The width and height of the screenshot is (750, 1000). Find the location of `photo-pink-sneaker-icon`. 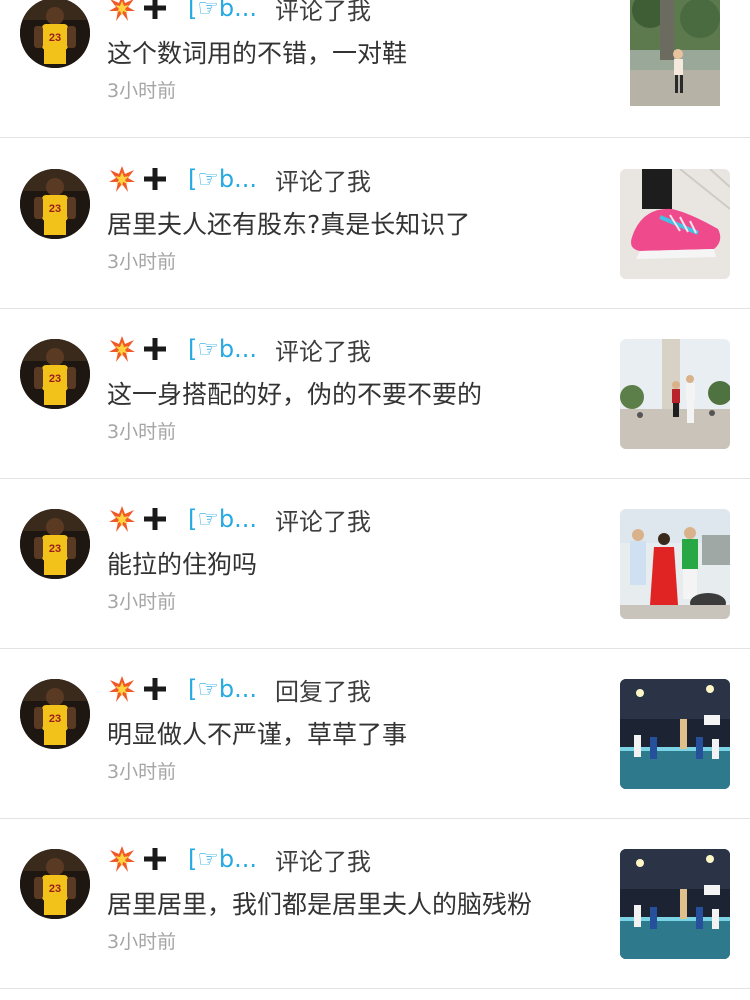

photo-pink-sneaker-icon is located at coordinates (675, 224).